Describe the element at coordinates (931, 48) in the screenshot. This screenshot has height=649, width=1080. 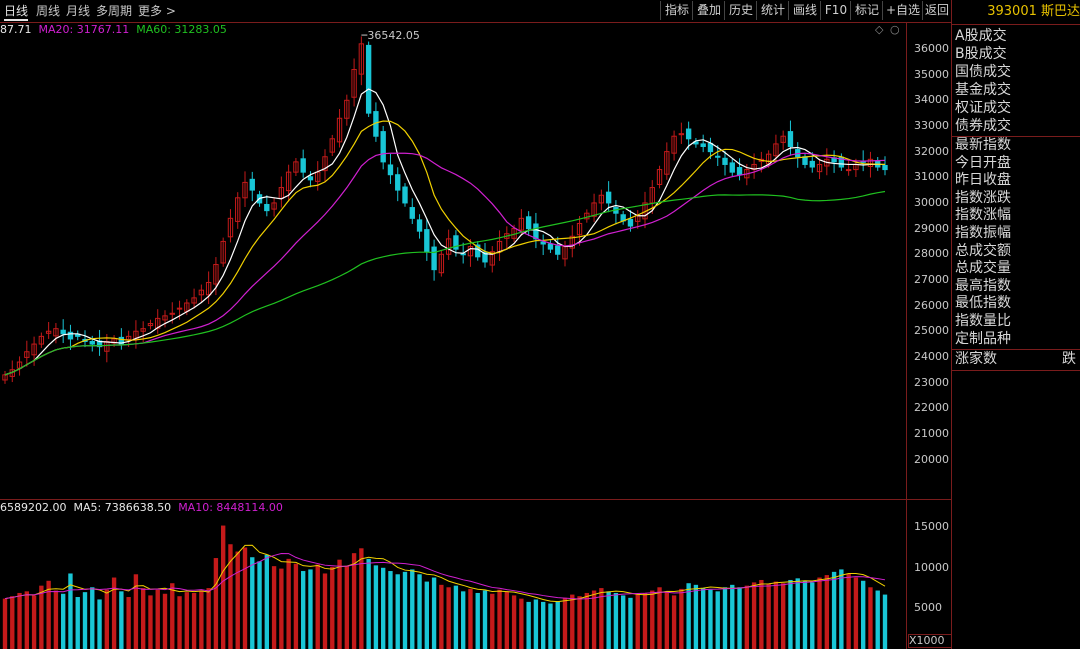
I see `price-tick-label: 36000` at that location.